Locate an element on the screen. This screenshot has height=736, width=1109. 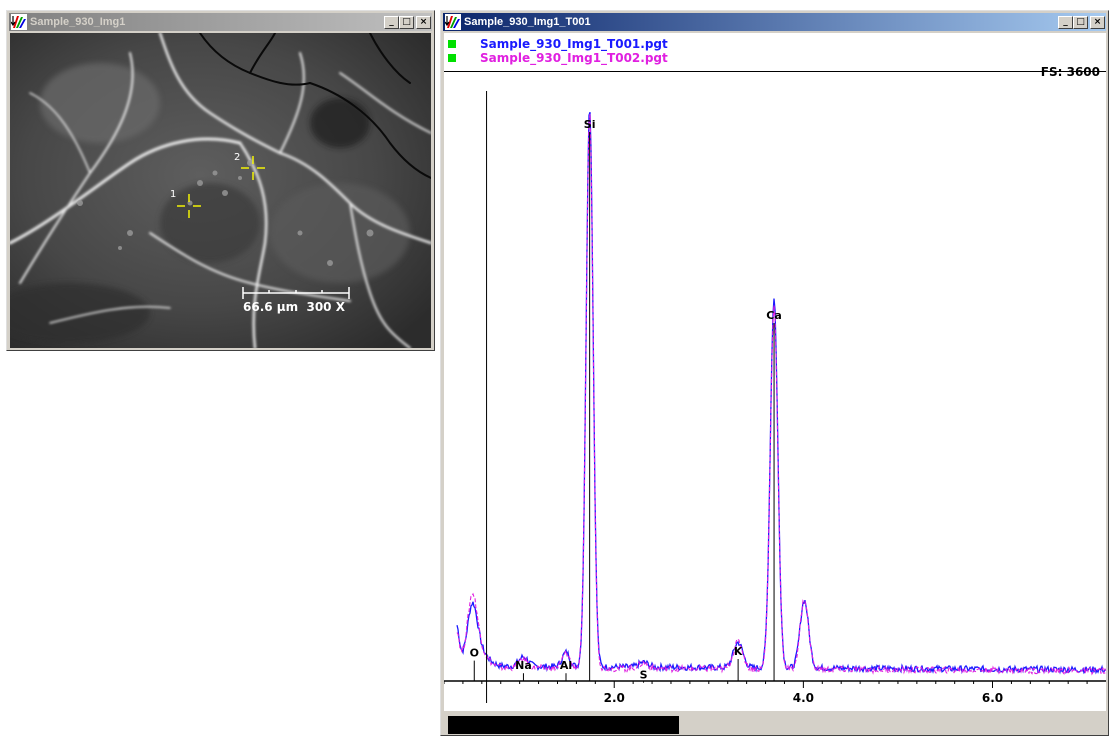
status-bar is located at coordinates (775, 723).